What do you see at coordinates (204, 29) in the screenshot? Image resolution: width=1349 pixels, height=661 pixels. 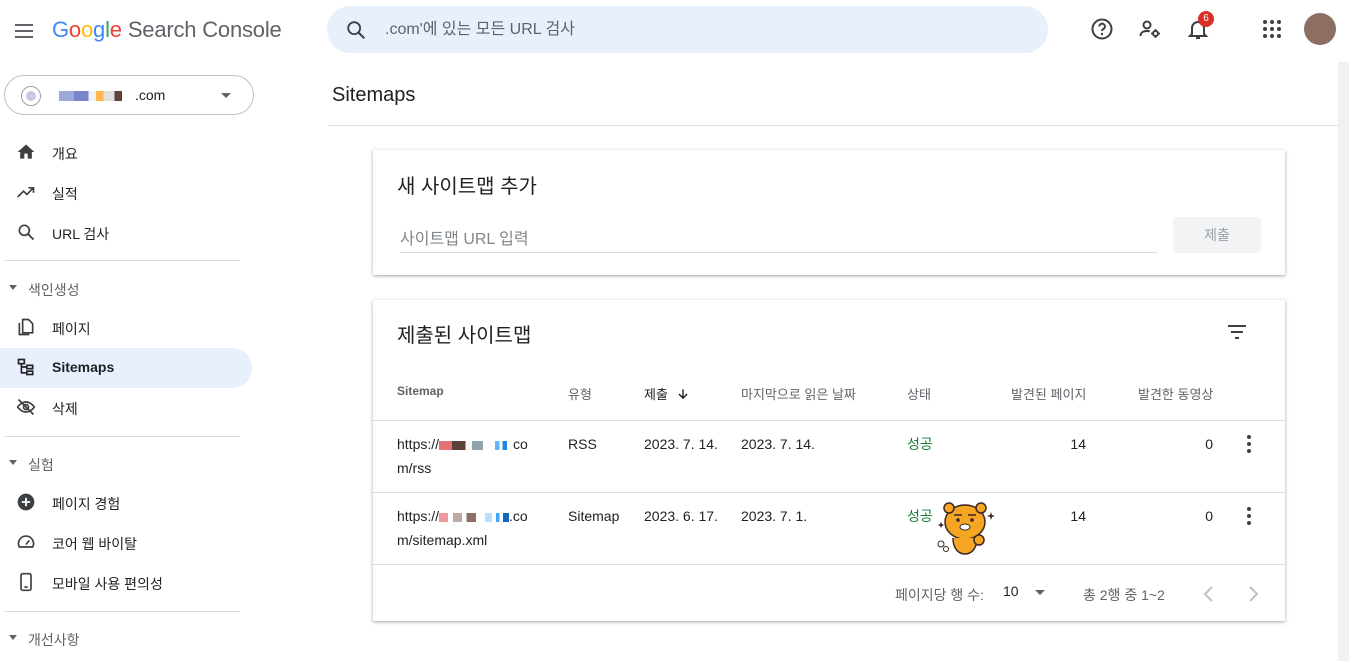 I see `product-name: Search Console` at bounding box center [204, 29].